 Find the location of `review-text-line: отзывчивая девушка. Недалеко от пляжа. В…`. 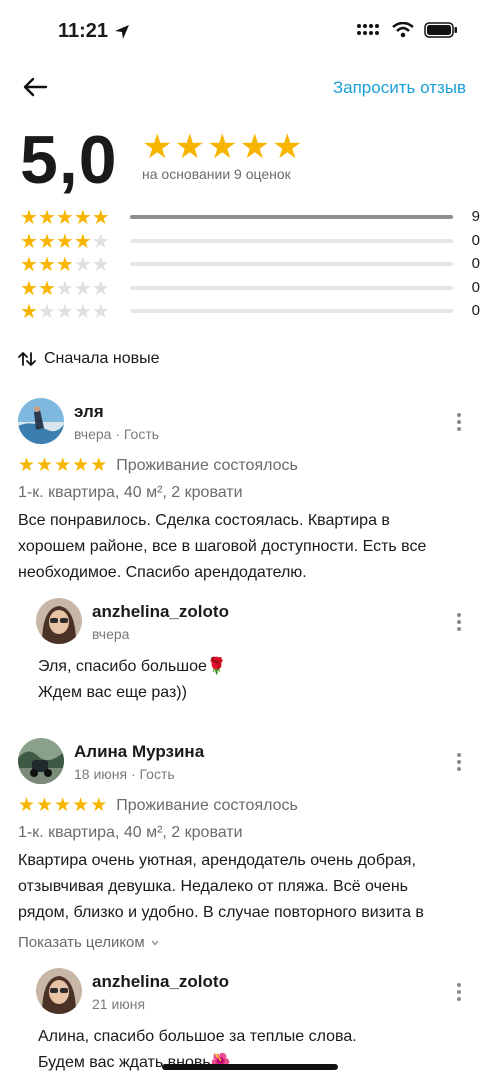

review-text-line: отзывчивая девушка. Недалеко от пляжа. В… is located at coordinates (213, 886).